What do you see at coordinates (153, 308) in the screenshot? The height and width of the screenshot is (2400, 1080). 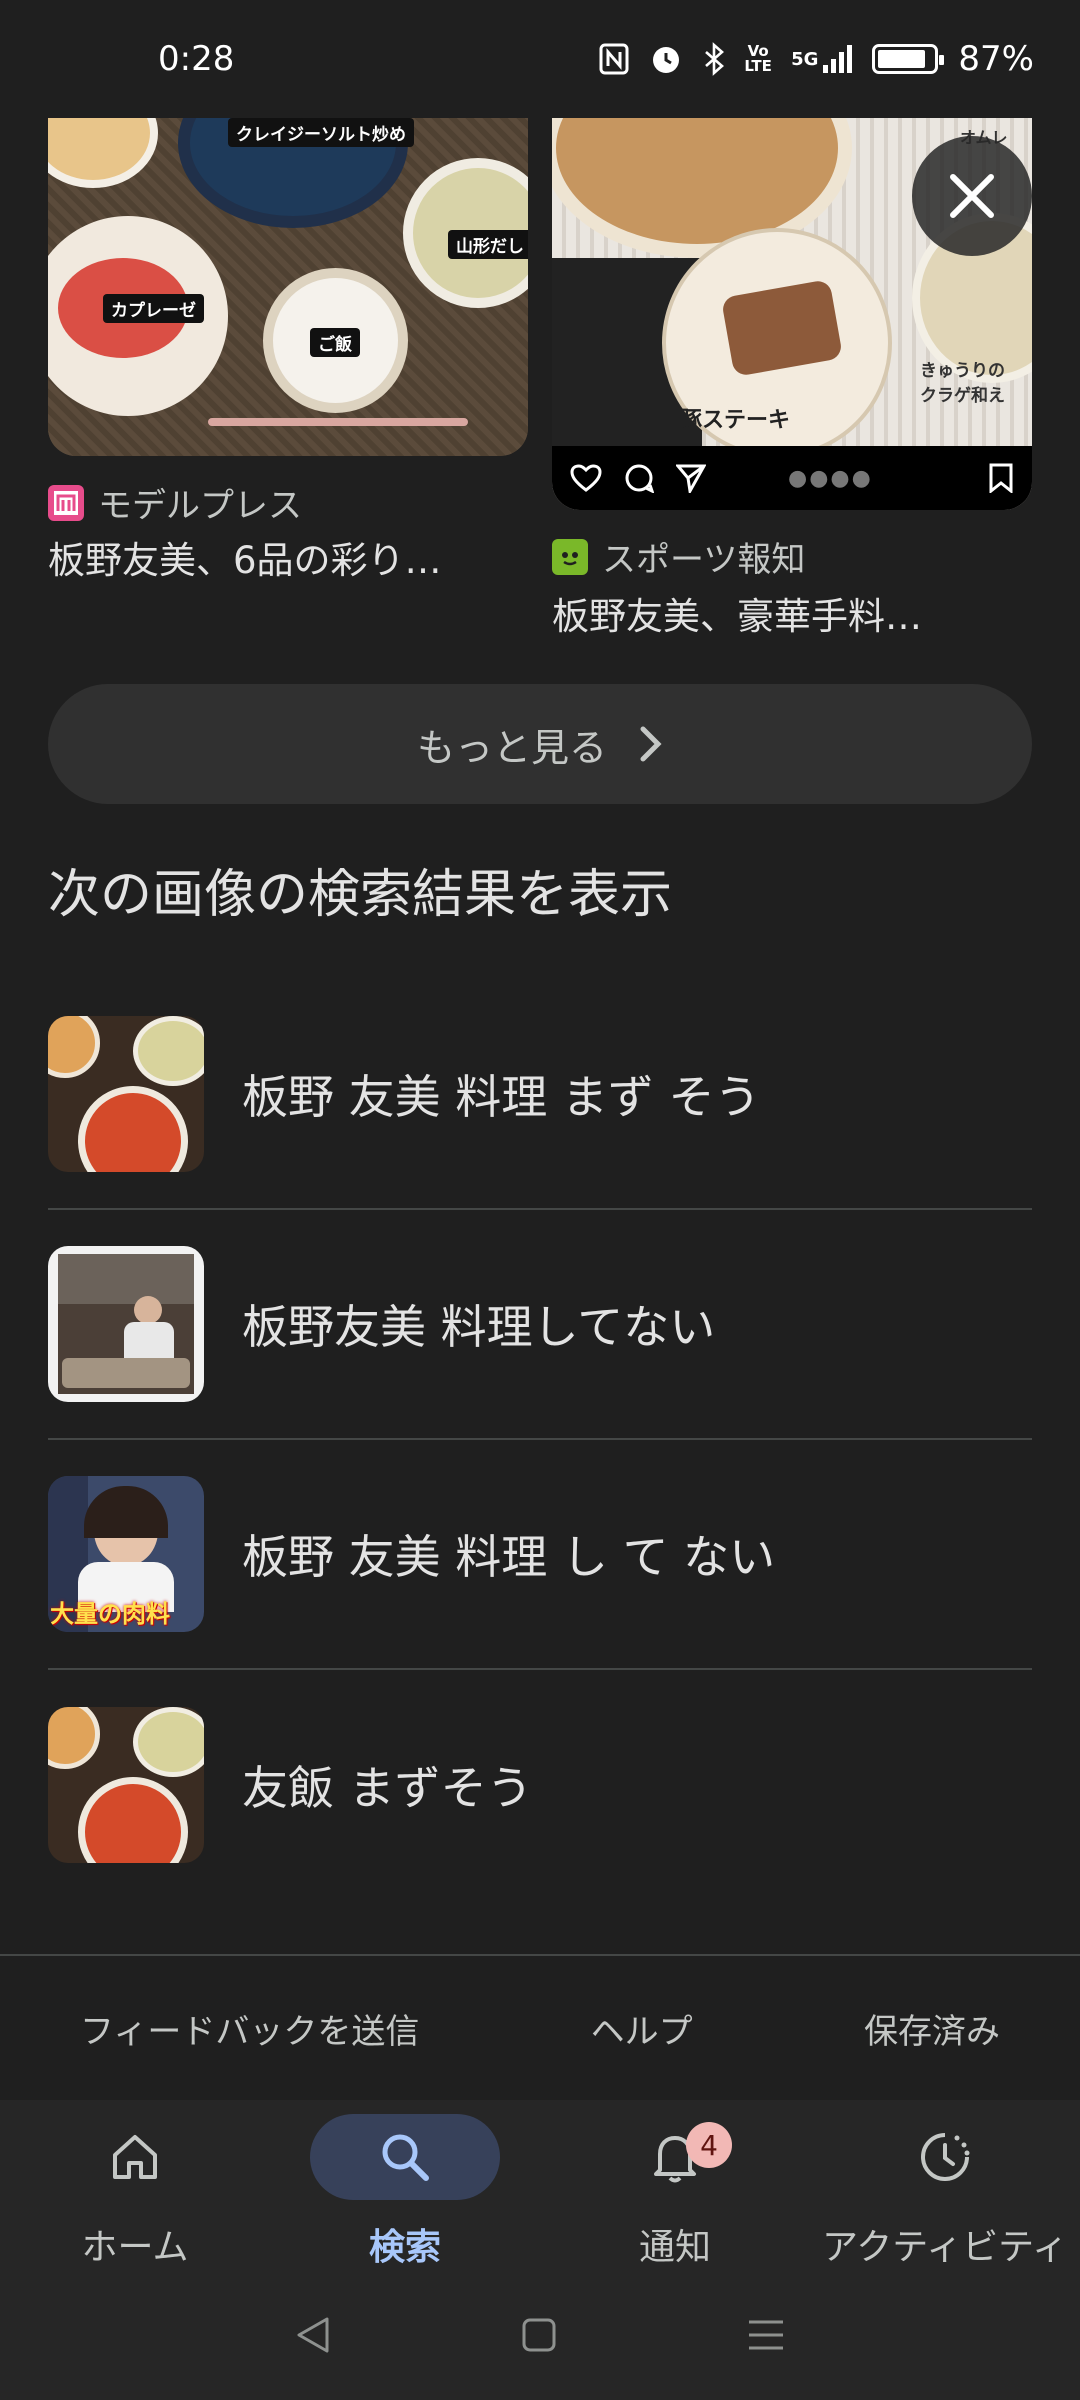 I see `food-label: カプレーゼ` at bounding box center [153, 308].